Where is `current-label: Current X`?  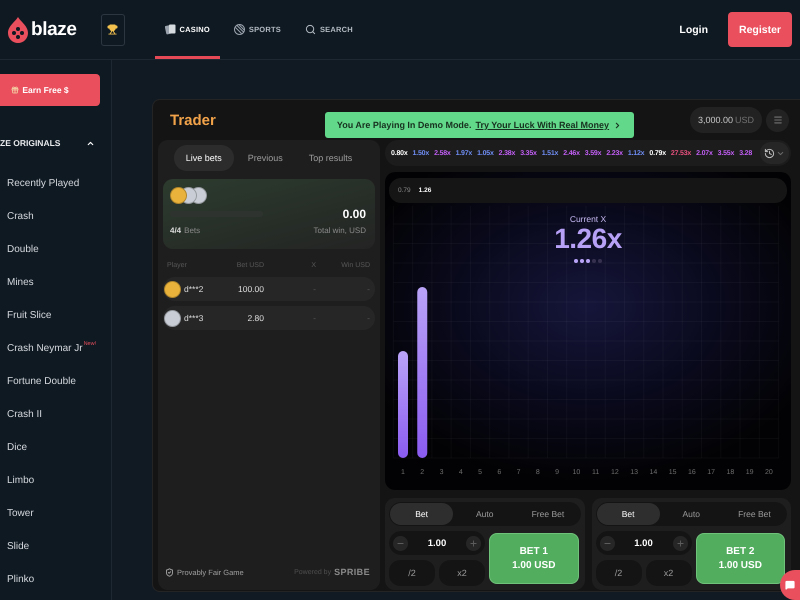 current-label: Current X is located at coordinates (588, 219).